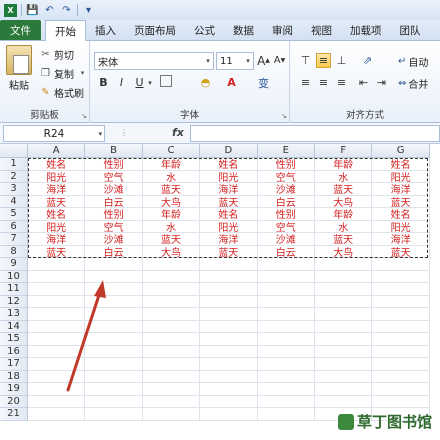  What do you see at coordinates (114, 214) in the screenshot?
I see `cell-b5: 性别` at bounding box center [114, 214].